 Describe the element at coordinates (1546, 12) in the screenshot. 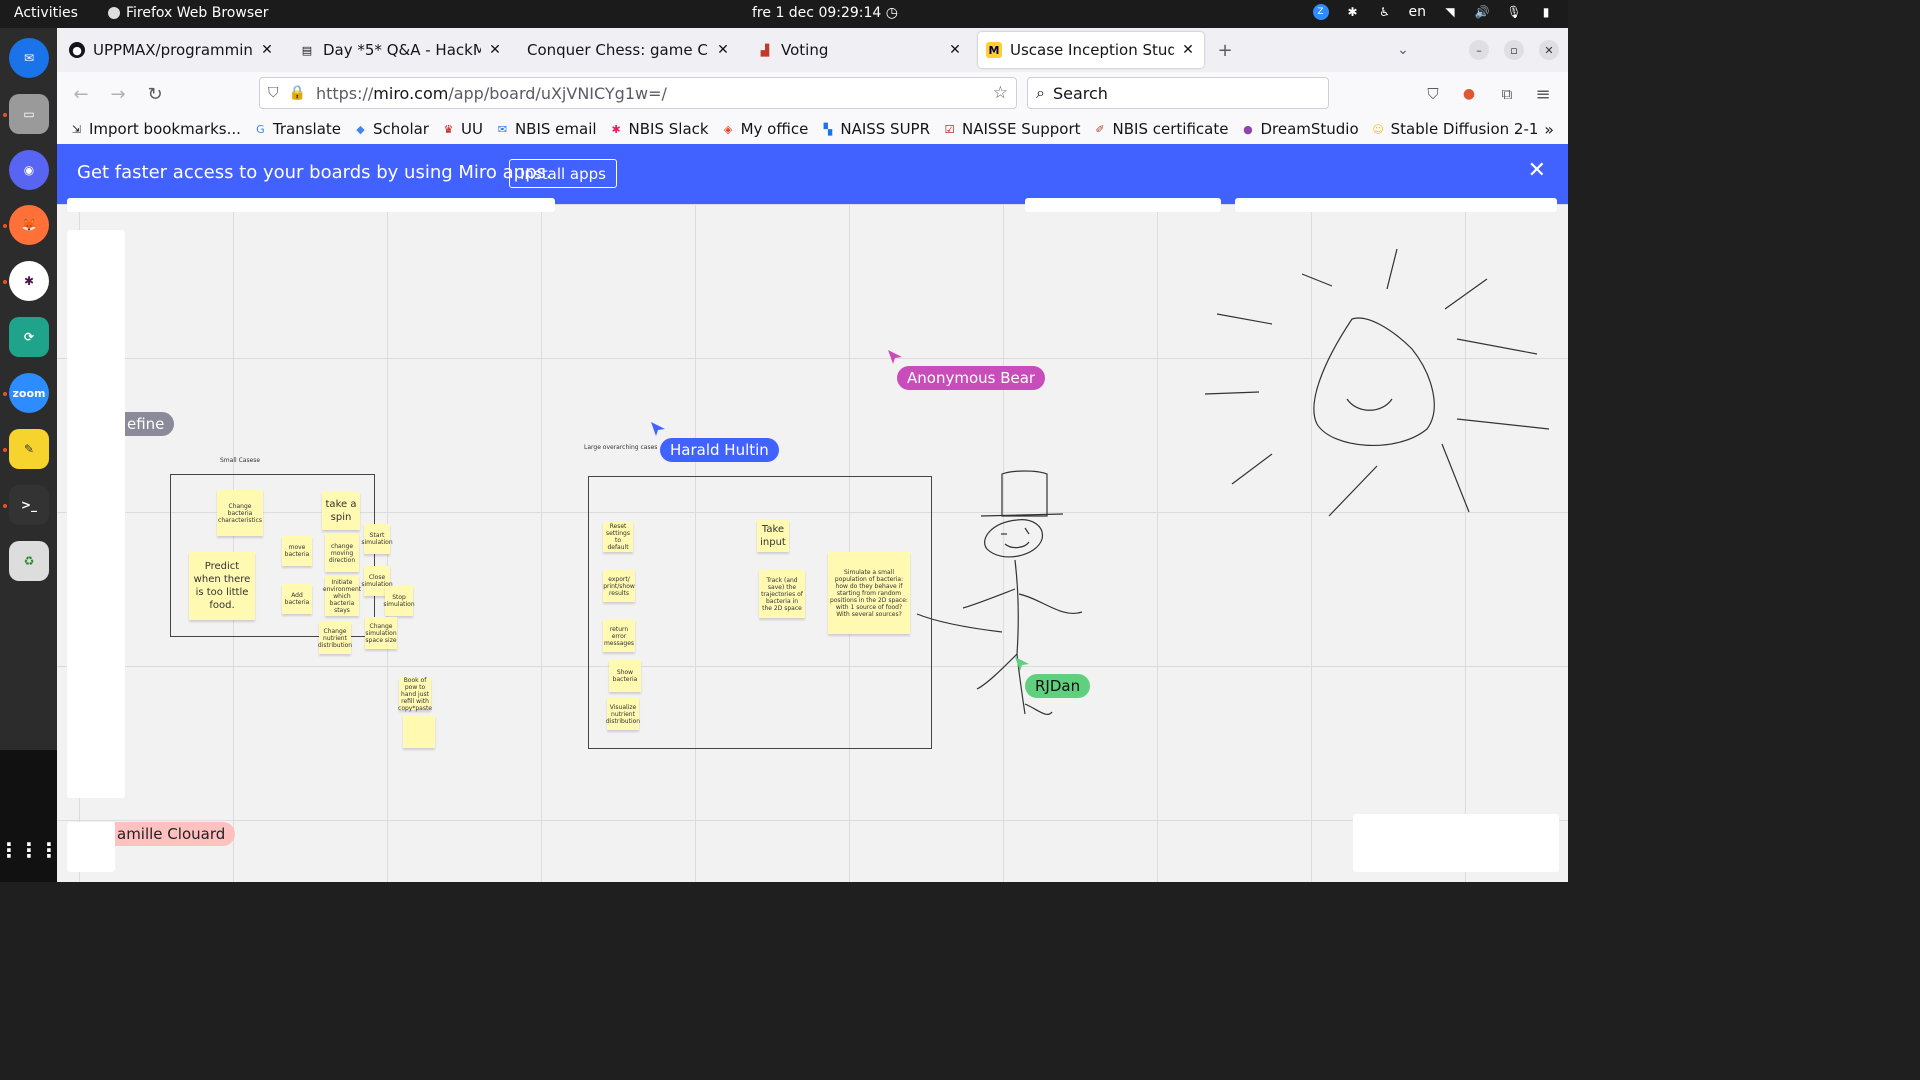

I see `battery-icon: ▮` at that location.